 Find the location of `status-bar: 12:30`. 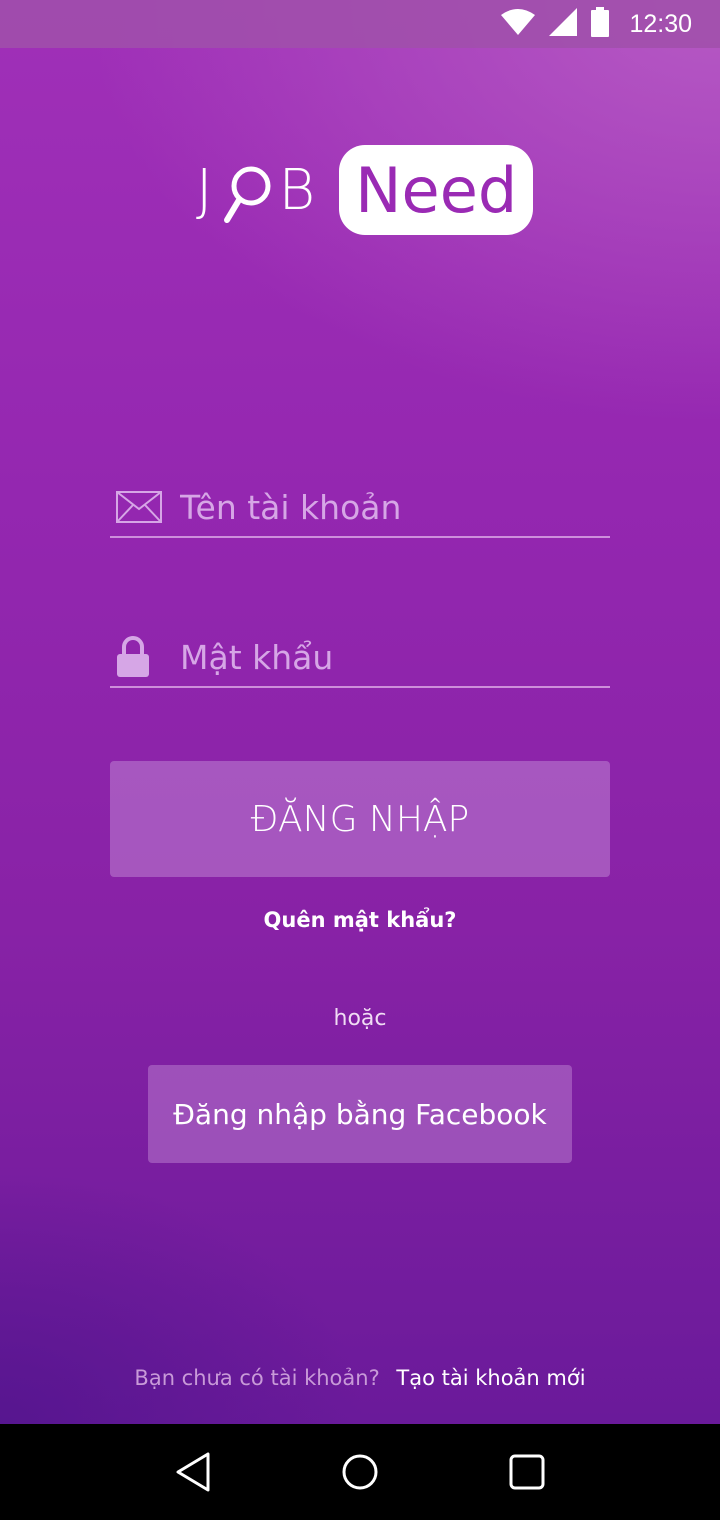

status-bar: 12:30 is located at coordinates (360, 24).